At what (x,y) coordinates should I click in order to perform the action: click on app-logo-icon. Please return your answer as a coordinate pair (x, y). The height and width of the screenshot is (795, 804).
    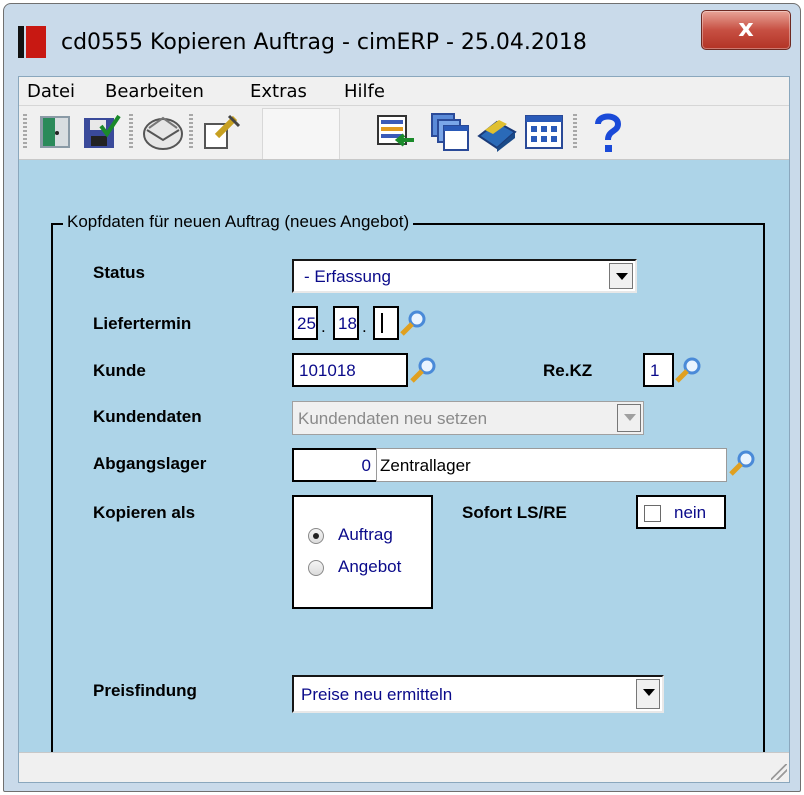
    Looking at the image, I should click on (32, 42).